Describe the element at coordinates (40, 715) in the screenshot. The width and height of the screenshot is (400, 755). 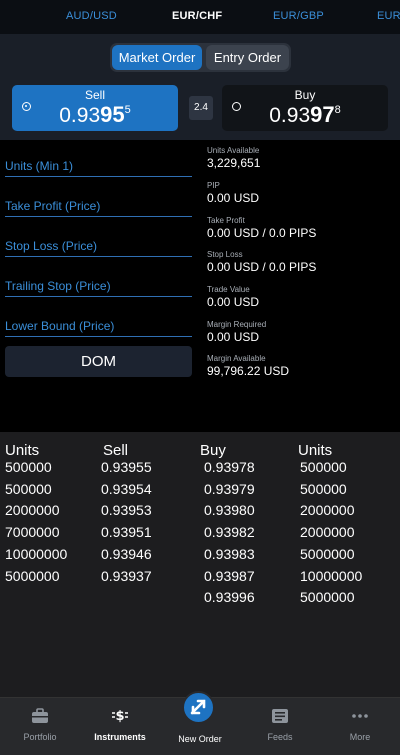
I see `briefcase-icon` at that location.